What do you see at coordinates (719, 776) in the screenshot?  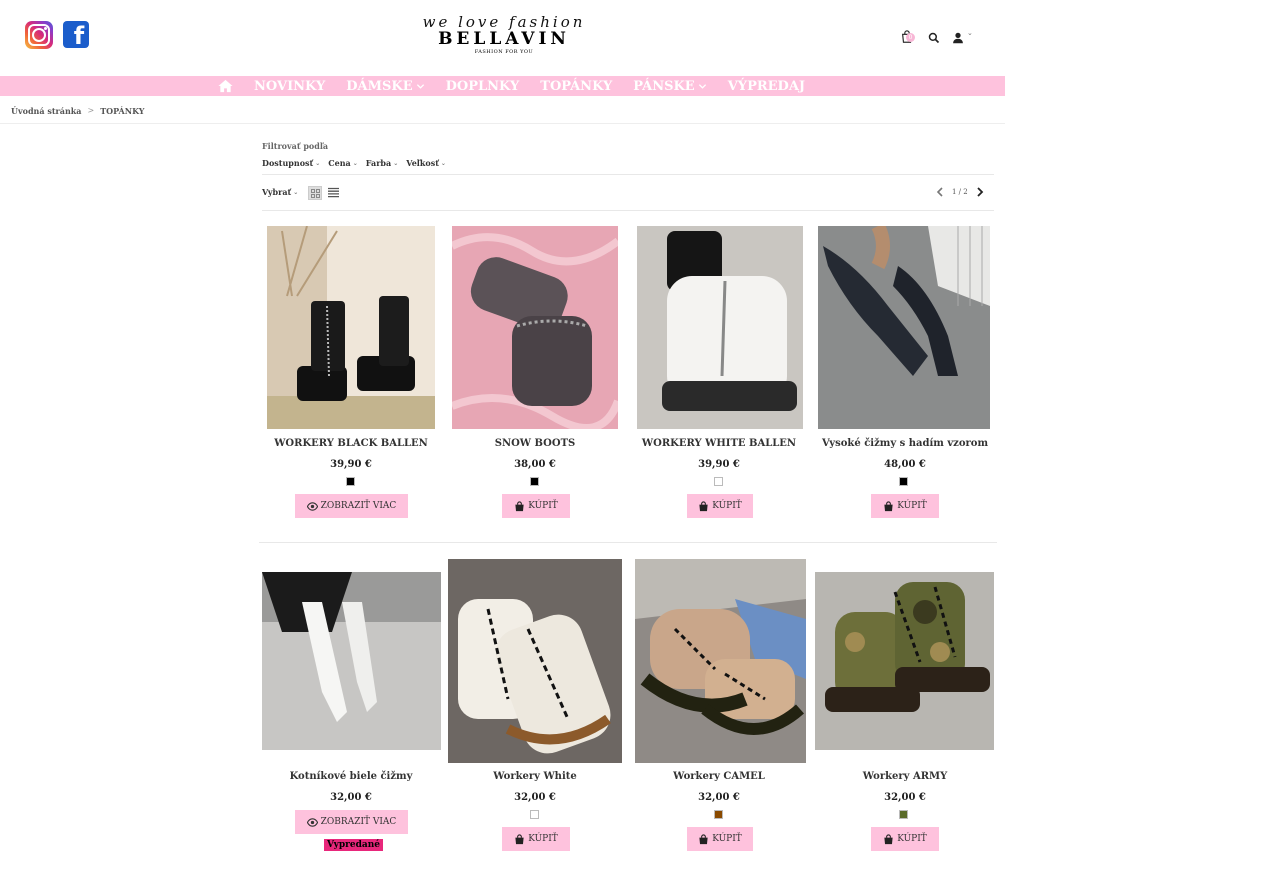 I see `product-name: Workery CAMEL` at bounding box center [719, 776].